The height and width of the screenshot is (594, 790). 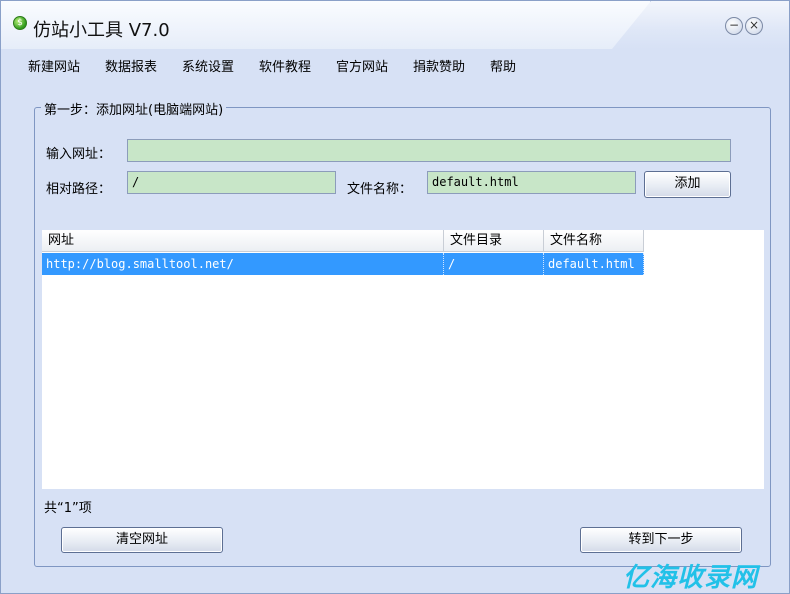 I want to click on watermark: 亿海收录网, so click(x=691, y=578).